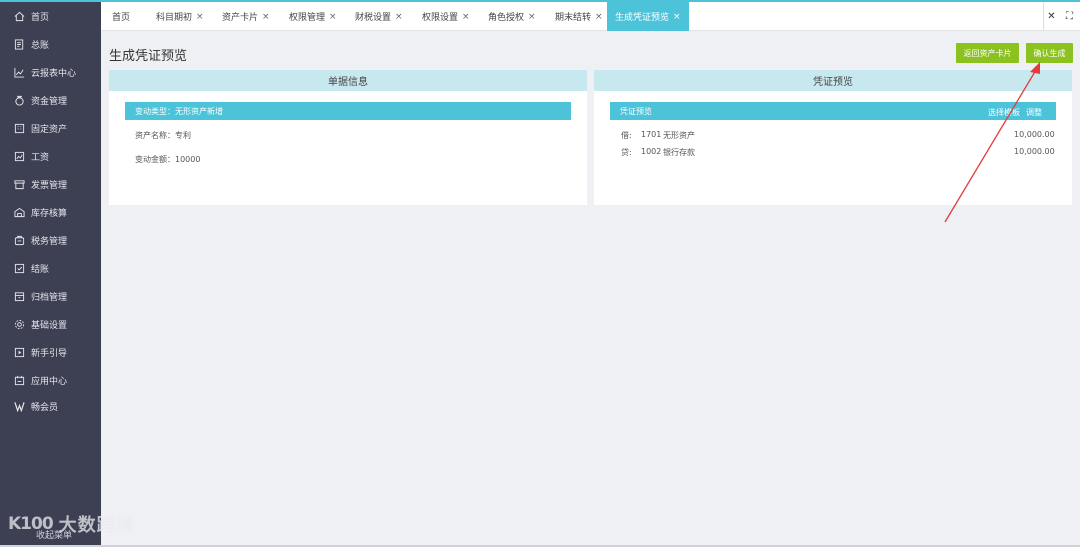 The image size is (1080, 547). I want to click on app-center-icon, so click(19, 380).